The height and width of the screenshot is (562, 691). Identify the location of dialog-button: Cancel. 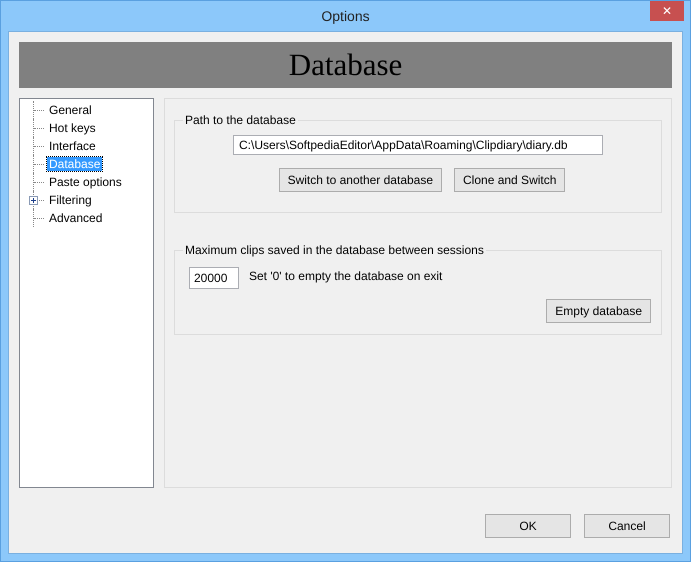
(627, 526).